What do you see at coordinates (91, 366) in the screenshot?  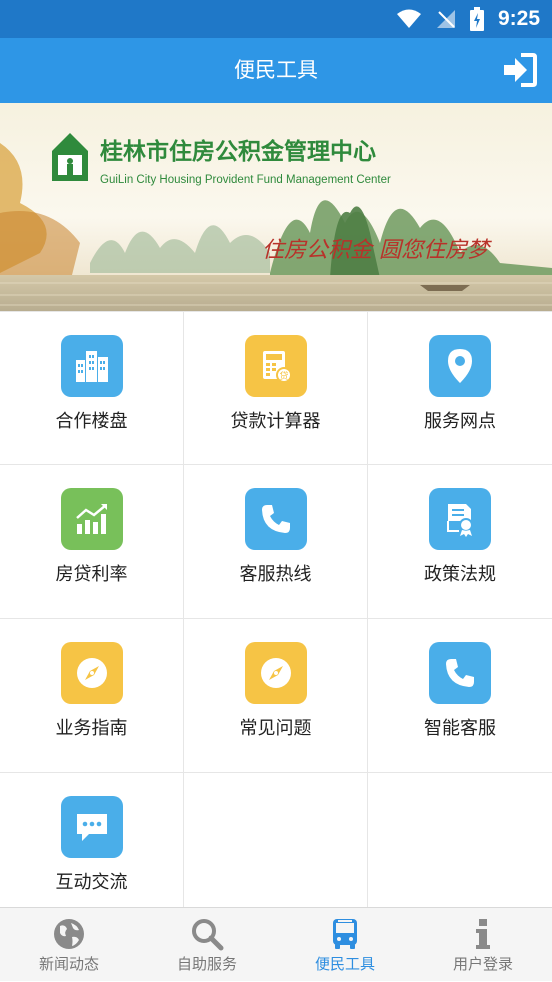 I see `buildings-icon` at bounding box center [91, 366].